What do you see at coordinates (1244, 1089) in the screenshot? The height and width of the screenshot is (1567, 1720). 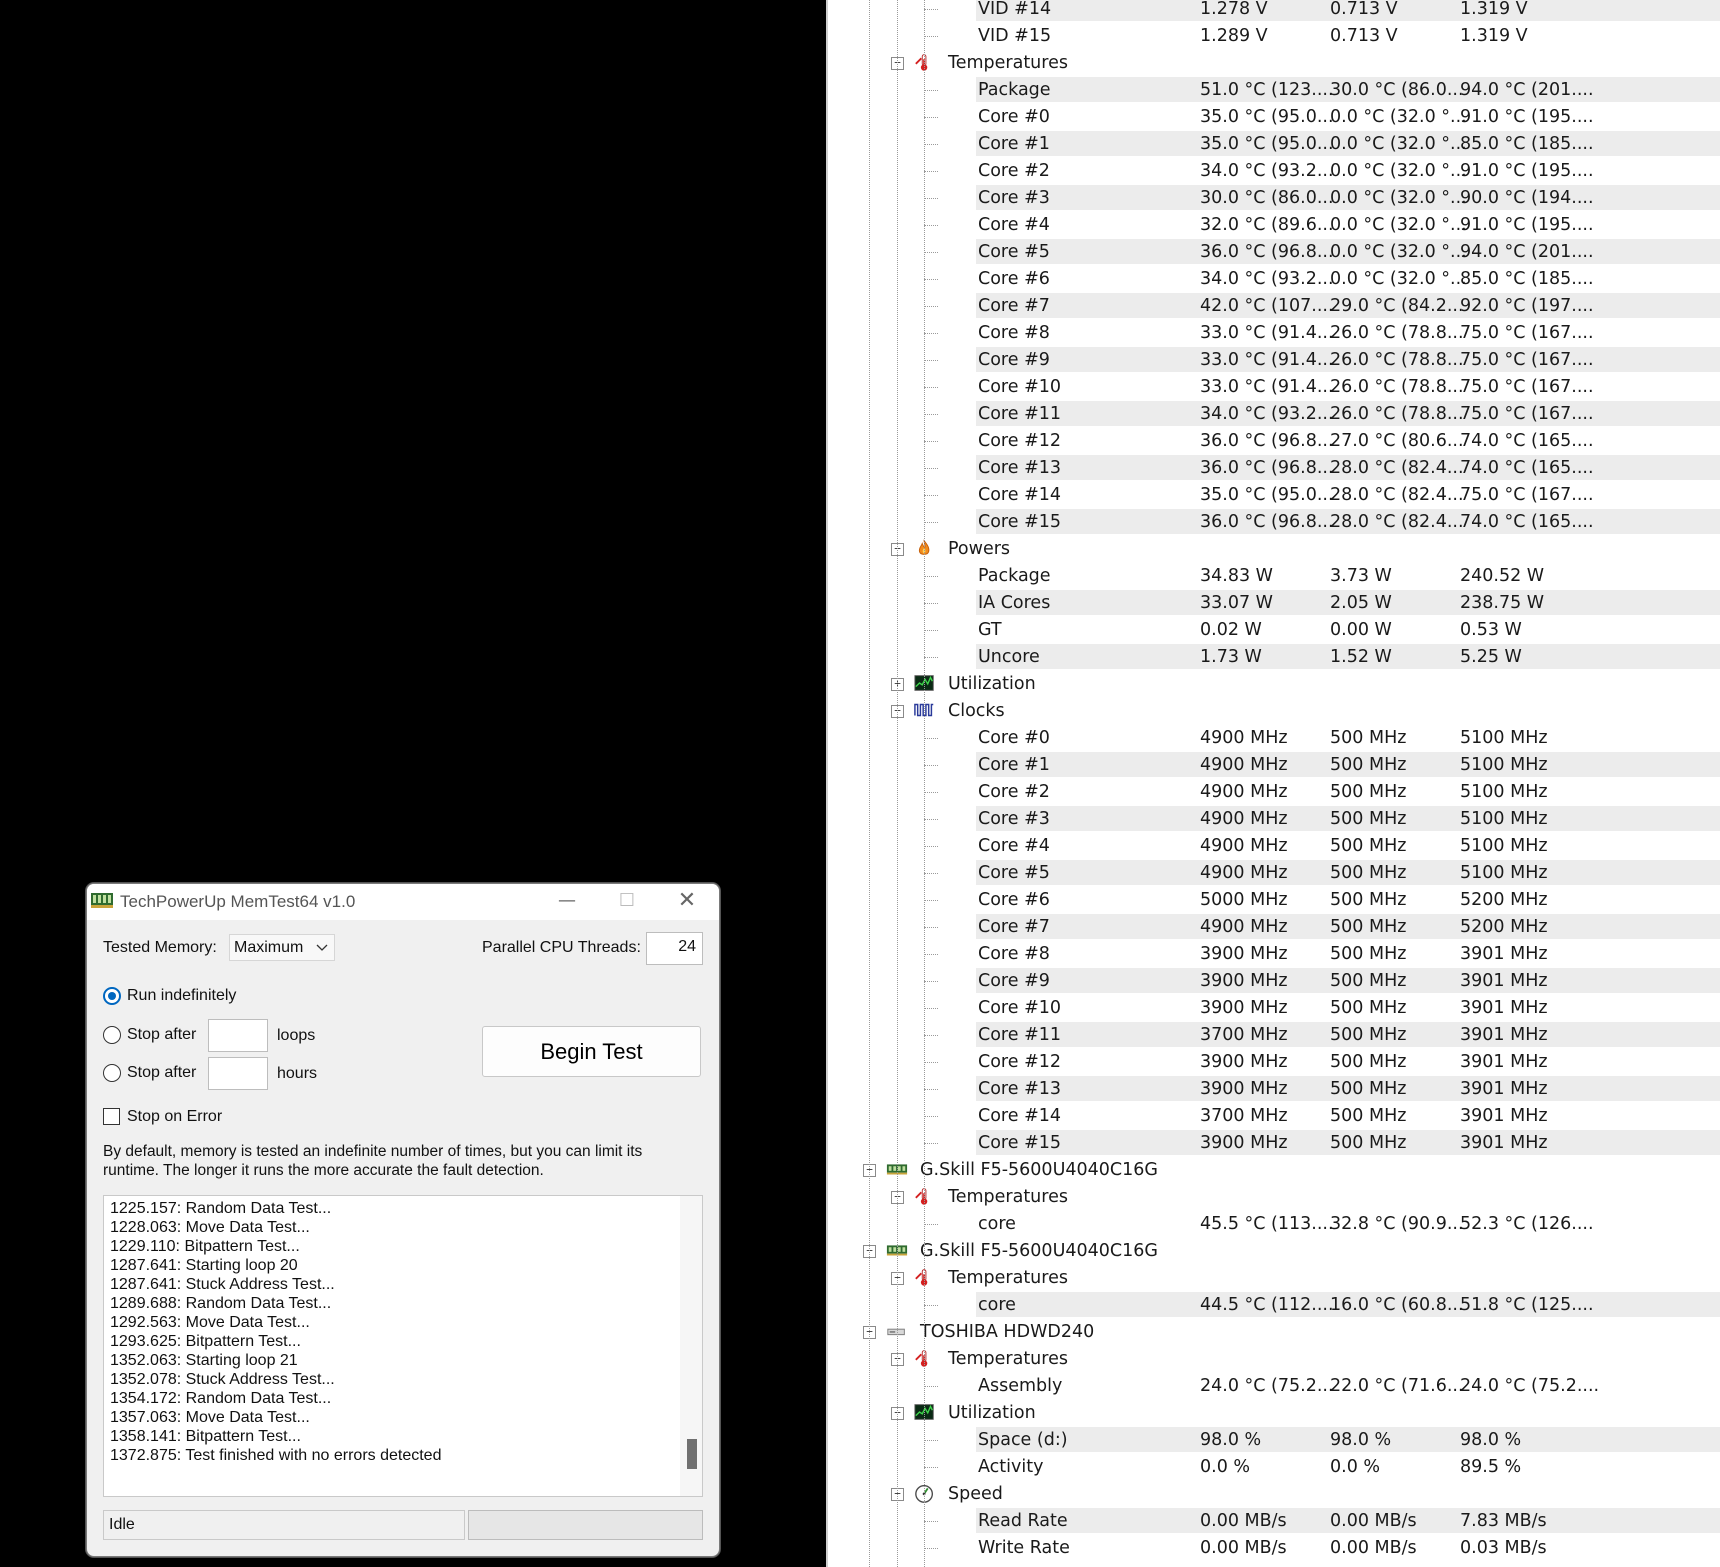 I see `sensor-current: 3900 MHz` at bounding box center [1244, 1089].